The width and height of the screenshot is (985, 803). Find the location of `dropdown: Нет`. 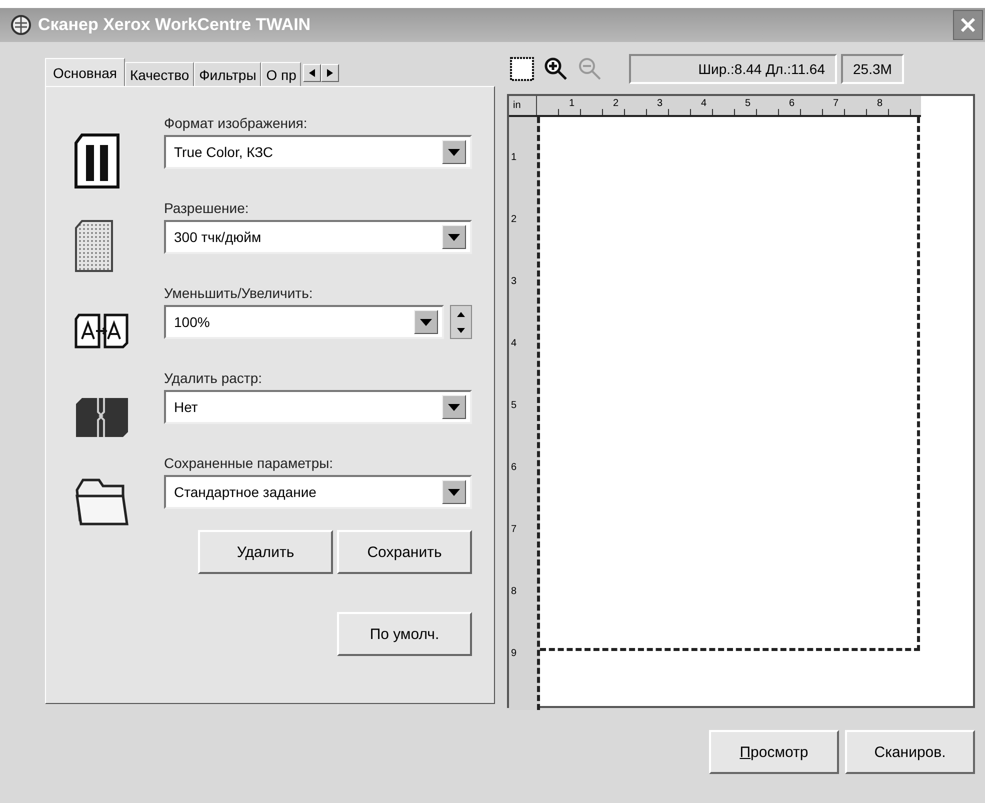

dropdown: Нет is located at coordinates (318, 407).